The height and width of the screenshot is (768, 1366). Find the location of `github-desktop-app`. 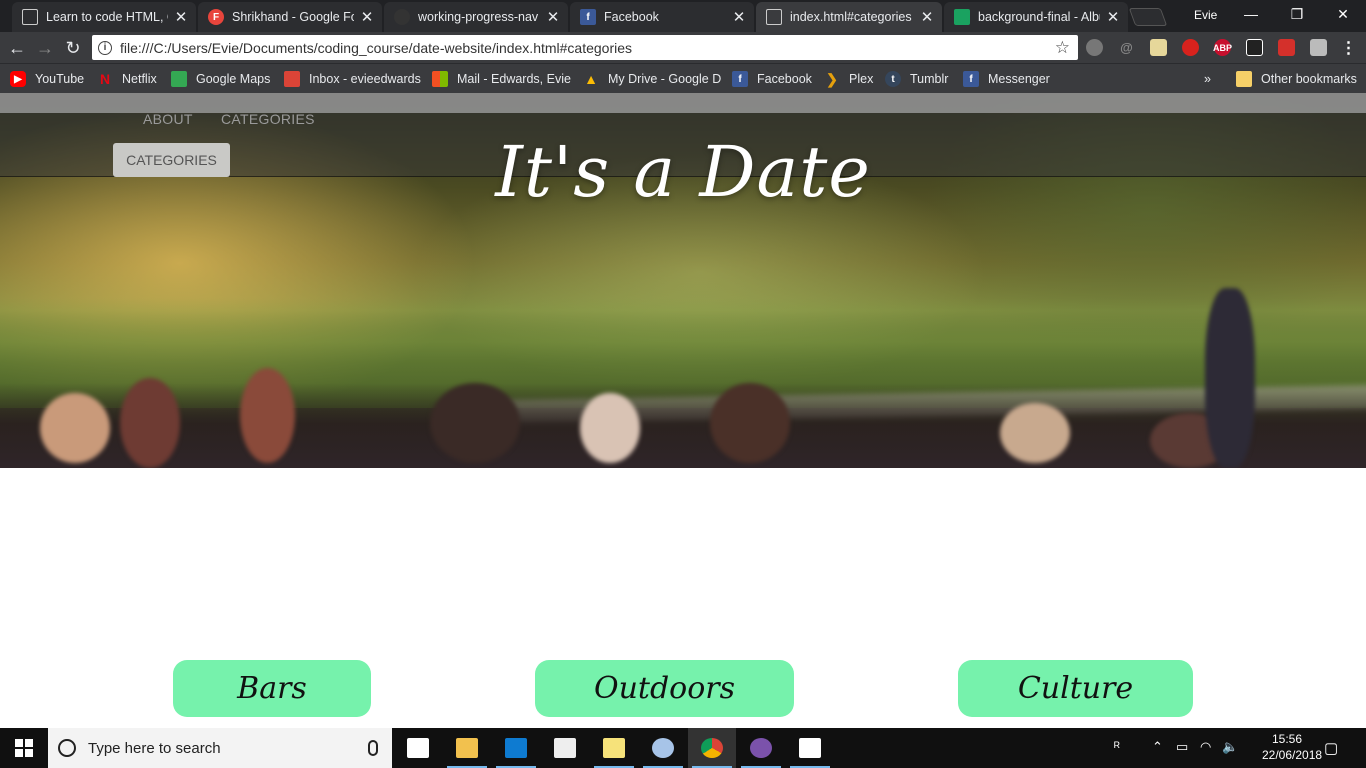

github-desktop-app is located at coordinates (761, 748).